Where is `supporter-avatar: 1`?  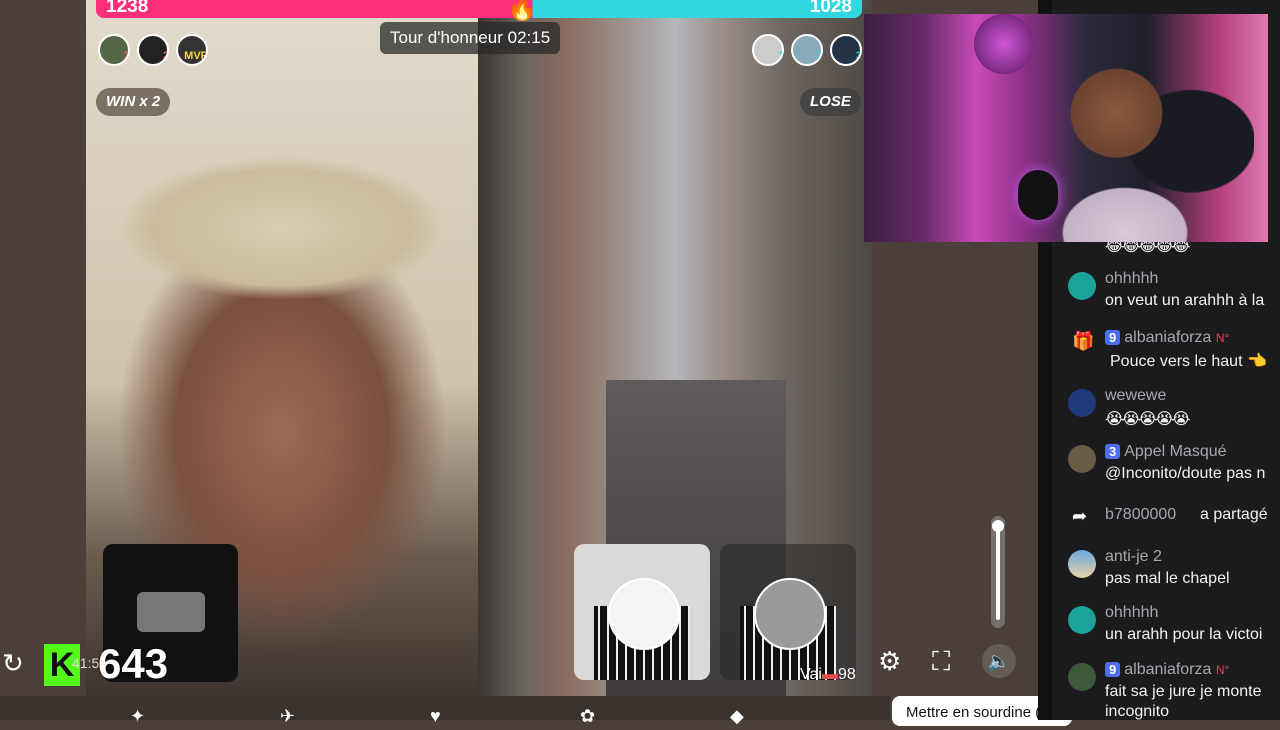
supporter-avatar: 1 is located at coordinates (768, 50).